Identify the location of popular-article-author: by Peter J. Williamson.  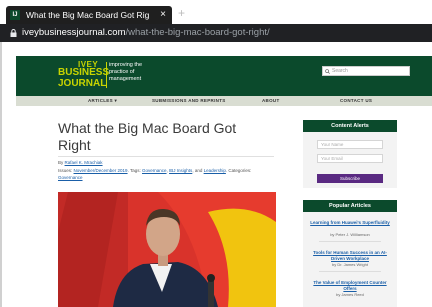
(350, 234).